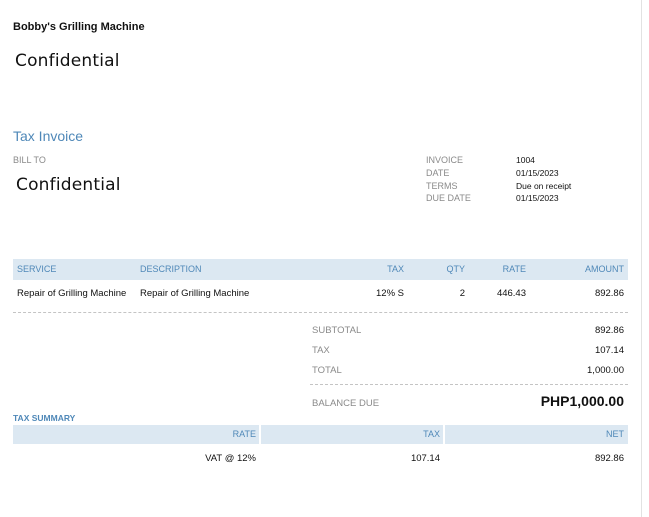 The width and height of the screenshot is (649, 517). What do you see at coordinates (514, 269) in the screenshot?
I see `header-rate: RATE` at bounding box center [514, 269].